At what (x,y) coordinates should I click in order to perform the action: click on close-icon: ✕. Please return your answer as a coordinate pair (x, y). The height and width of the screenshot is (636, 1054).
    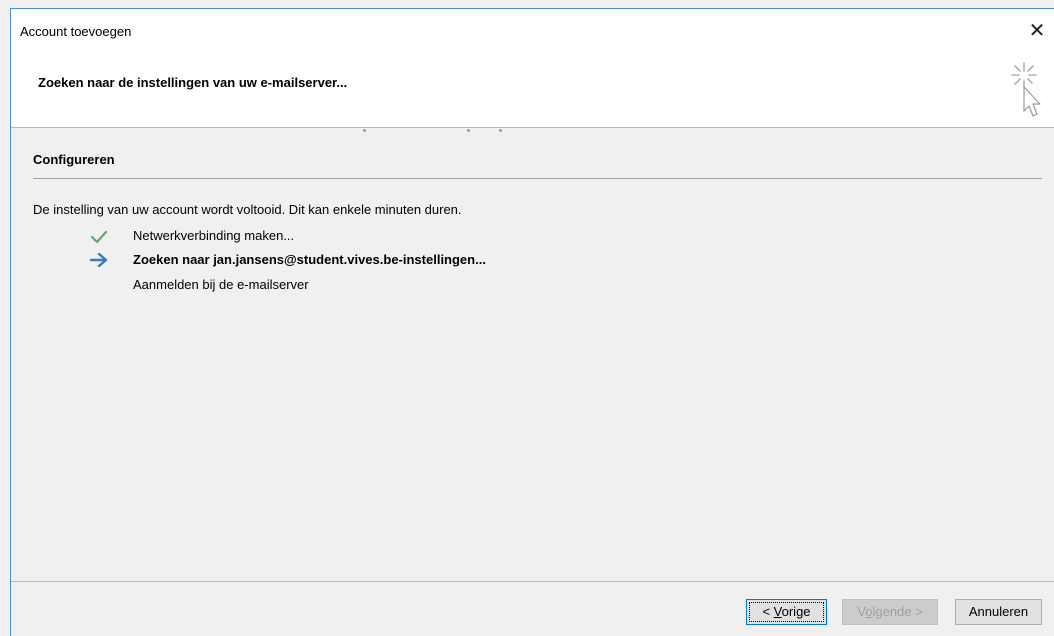
    Looking at the image, I should click on (1037, 31).